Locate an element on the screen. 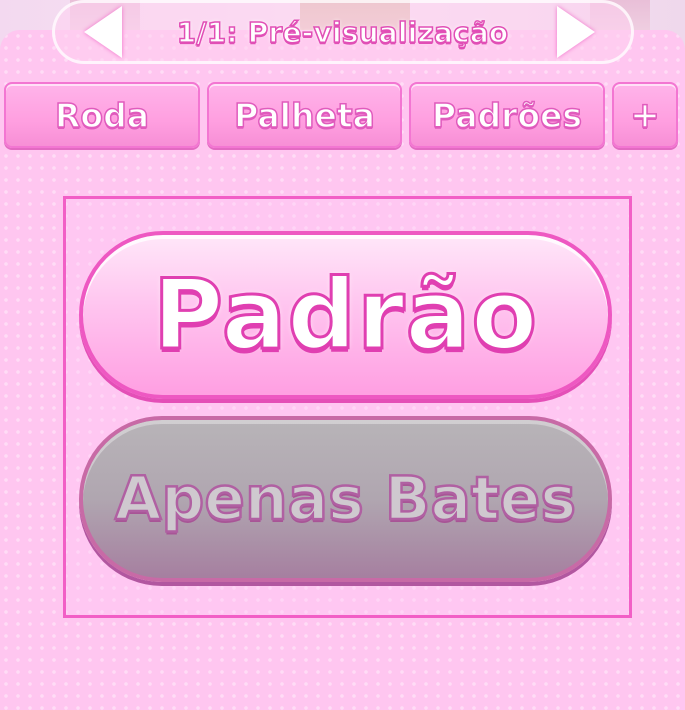 This screenshot has width=685, height=710. preview-title: 1/1: Pré-visualização is located at coordinates (342, 32).